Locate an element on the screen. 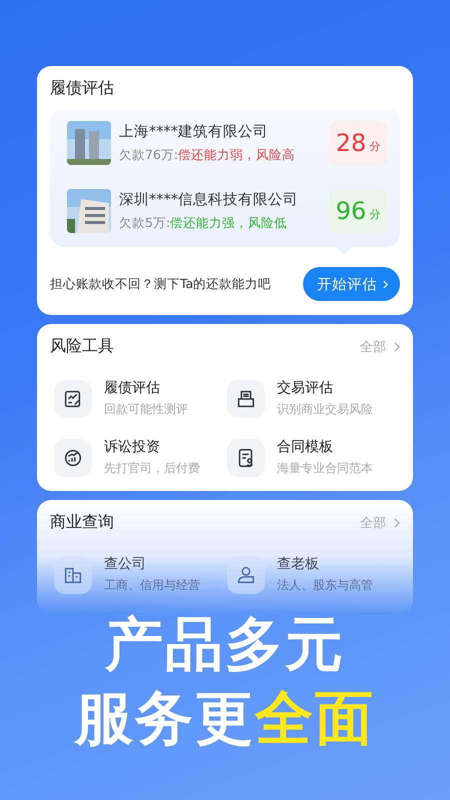 This screenshot has height=800, width=450. risk-verdict: 偿还能力弱，风险高 is located at coordinates (237, 154).